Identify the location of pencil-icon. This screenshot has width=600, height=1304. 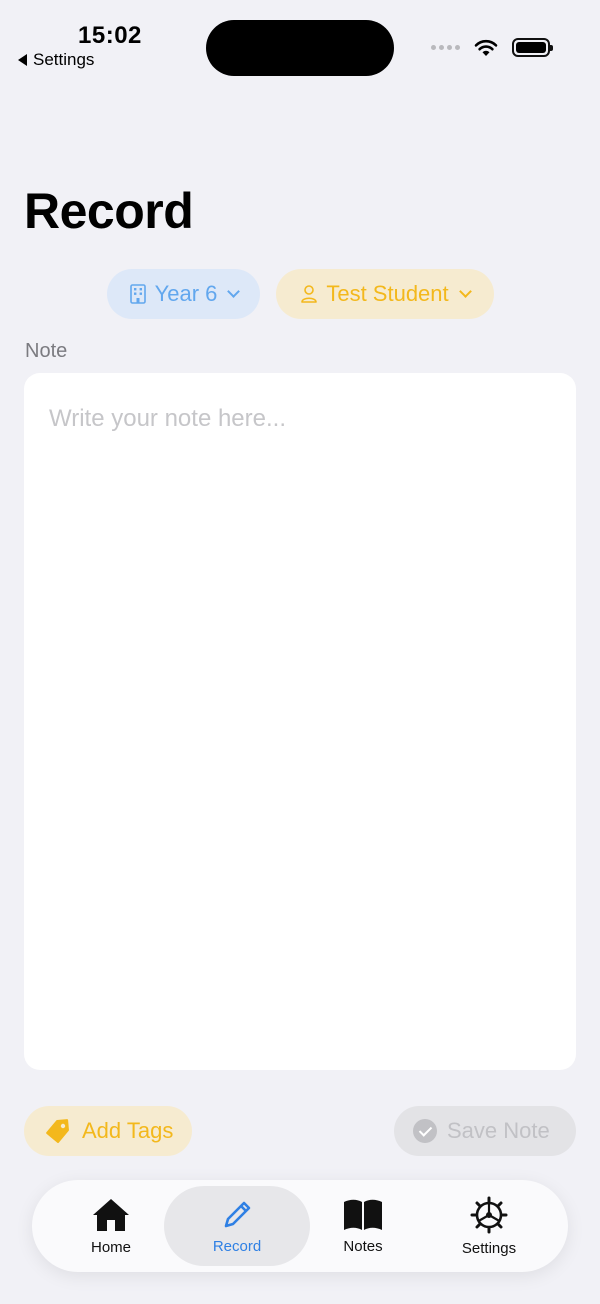
(237, 1214).